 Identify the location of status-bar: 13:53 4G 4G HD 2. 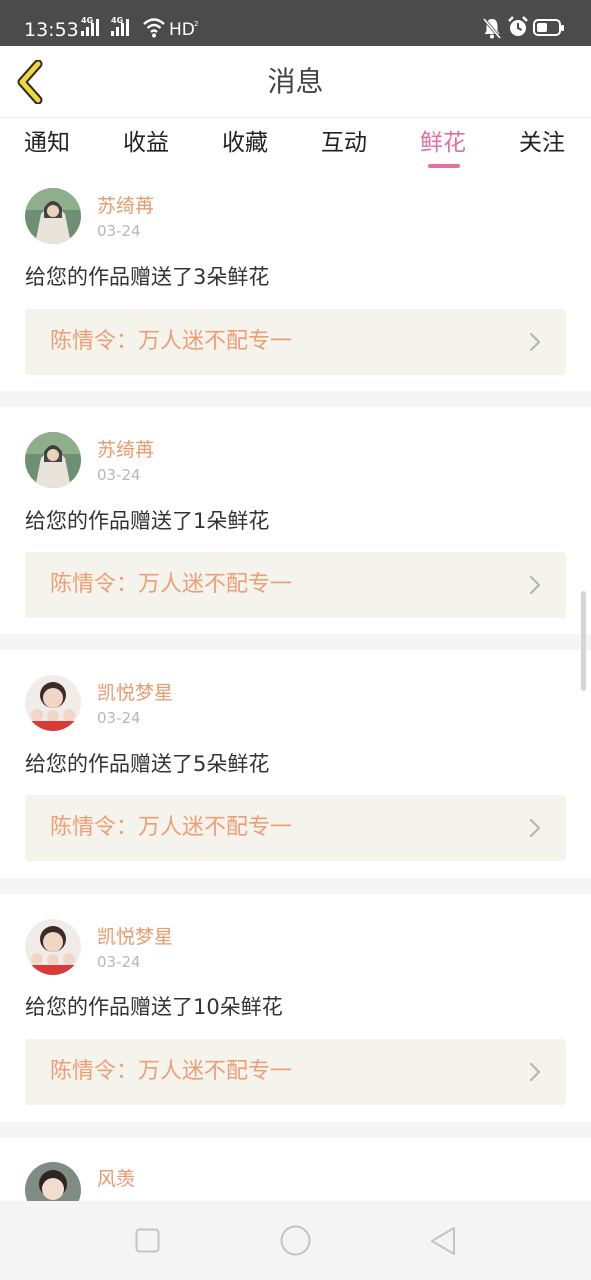
(295, 23).